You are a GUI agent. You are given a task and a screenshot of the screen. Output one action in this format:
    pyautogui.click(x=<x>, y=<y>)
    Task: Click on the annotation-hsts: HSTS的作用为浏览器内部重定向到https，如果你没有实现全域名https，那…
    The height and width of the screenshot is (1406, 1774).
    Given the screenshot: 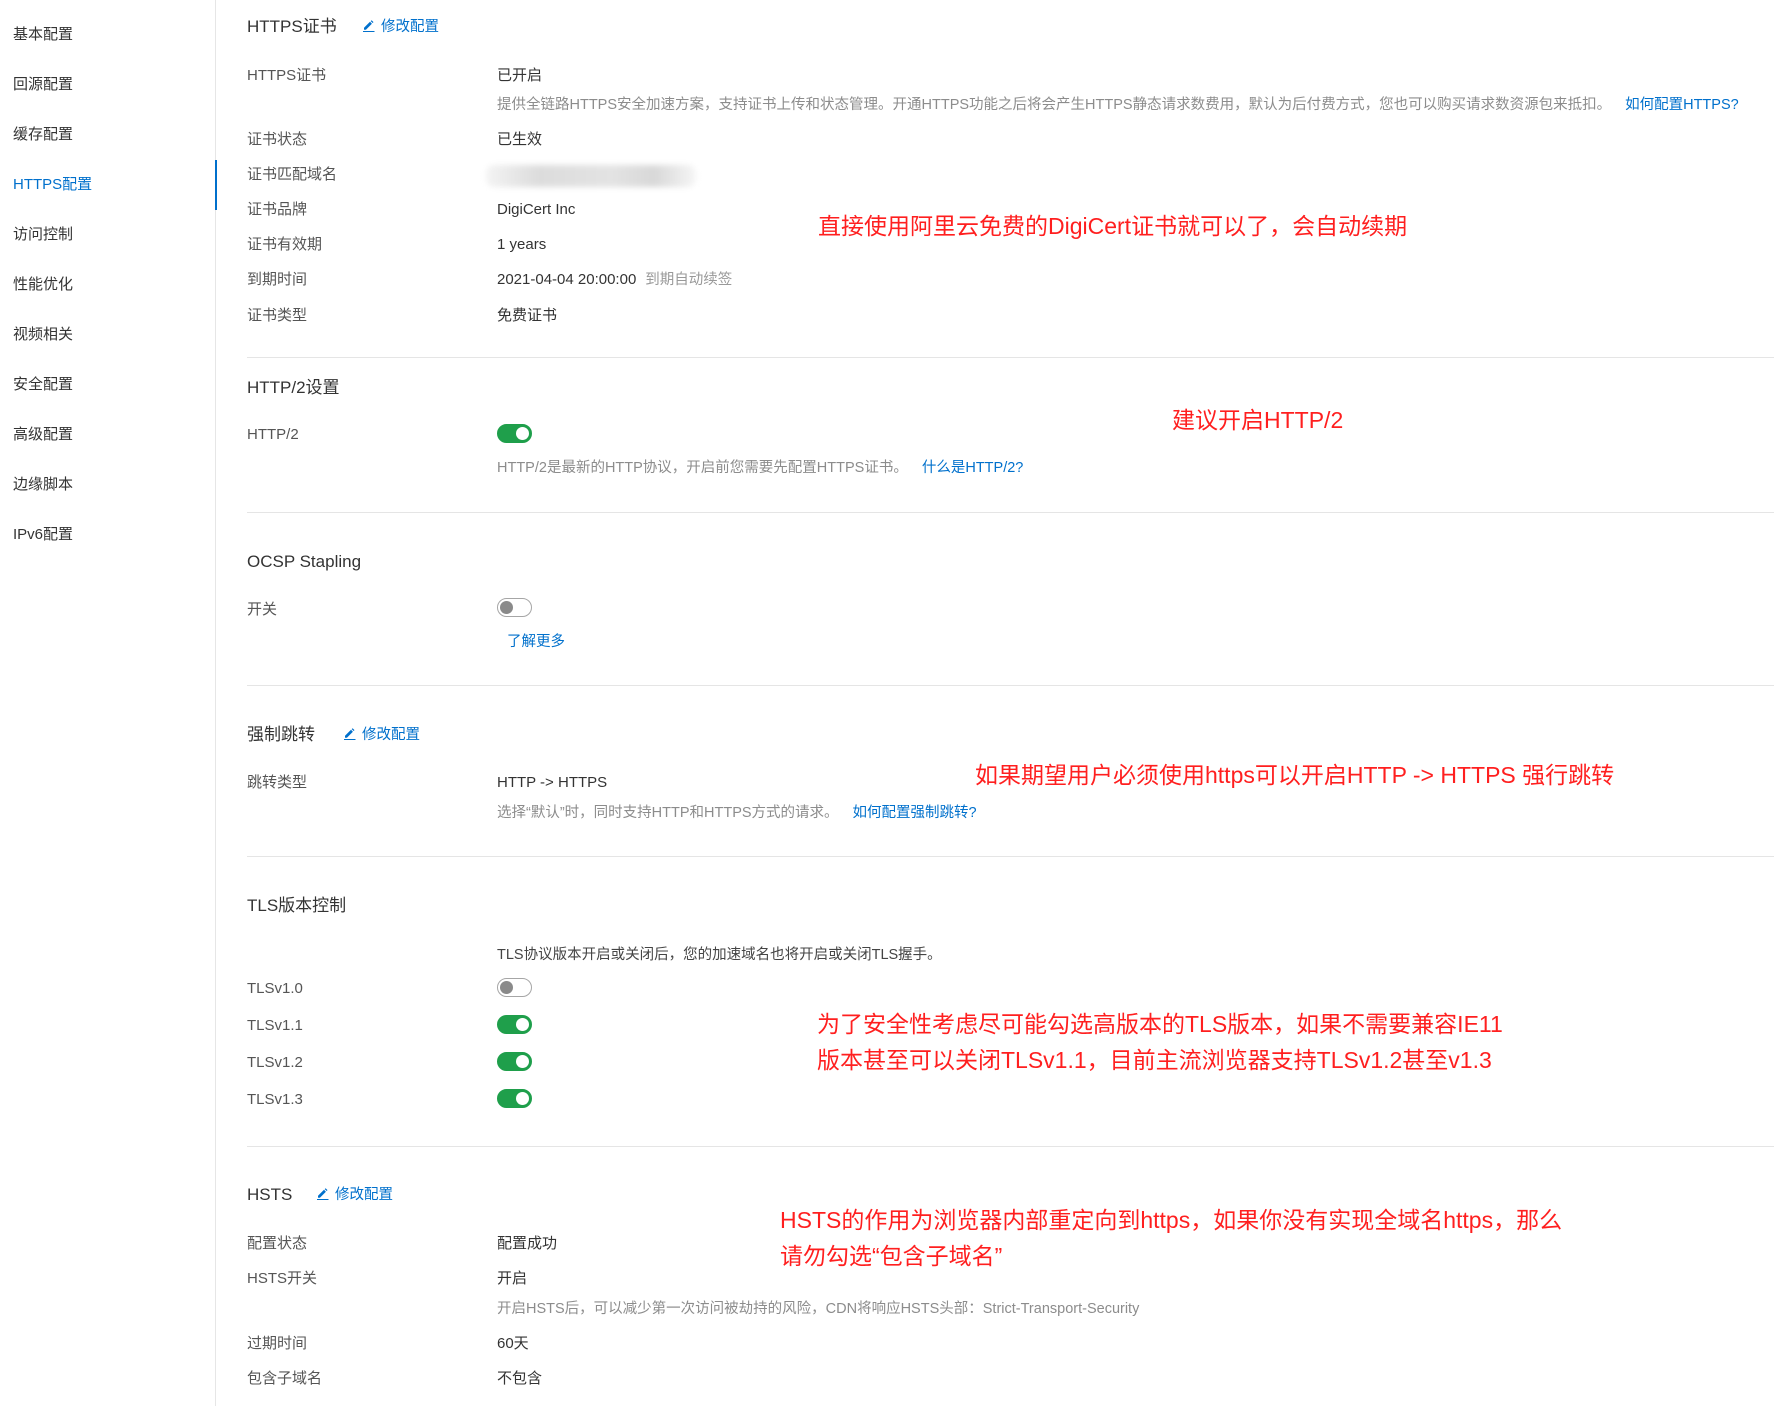 What is the action you would take?
    pyautogui.click(x=1171, y=1238)
    